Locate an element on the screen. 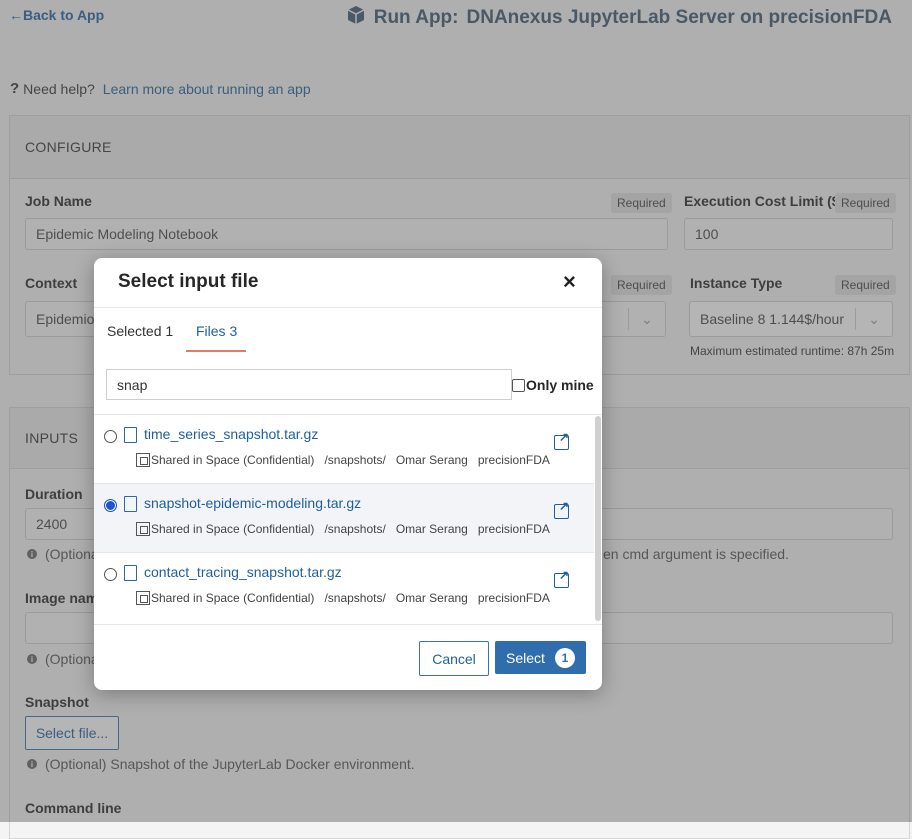 This screenshot has width=912, height=839. select-button-label: Select is located at coordinates (525, 657).